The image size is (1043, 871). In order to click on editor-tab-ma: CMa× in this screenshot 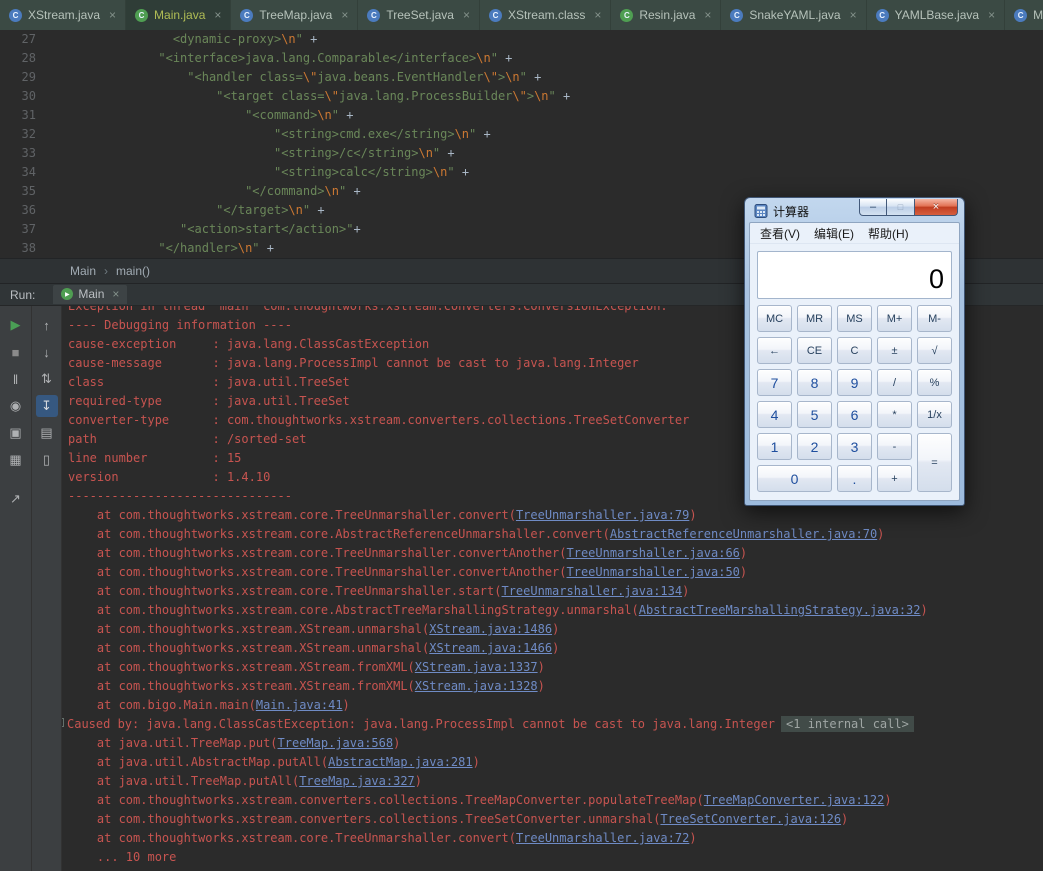, I will do `click(1024, 15)`.